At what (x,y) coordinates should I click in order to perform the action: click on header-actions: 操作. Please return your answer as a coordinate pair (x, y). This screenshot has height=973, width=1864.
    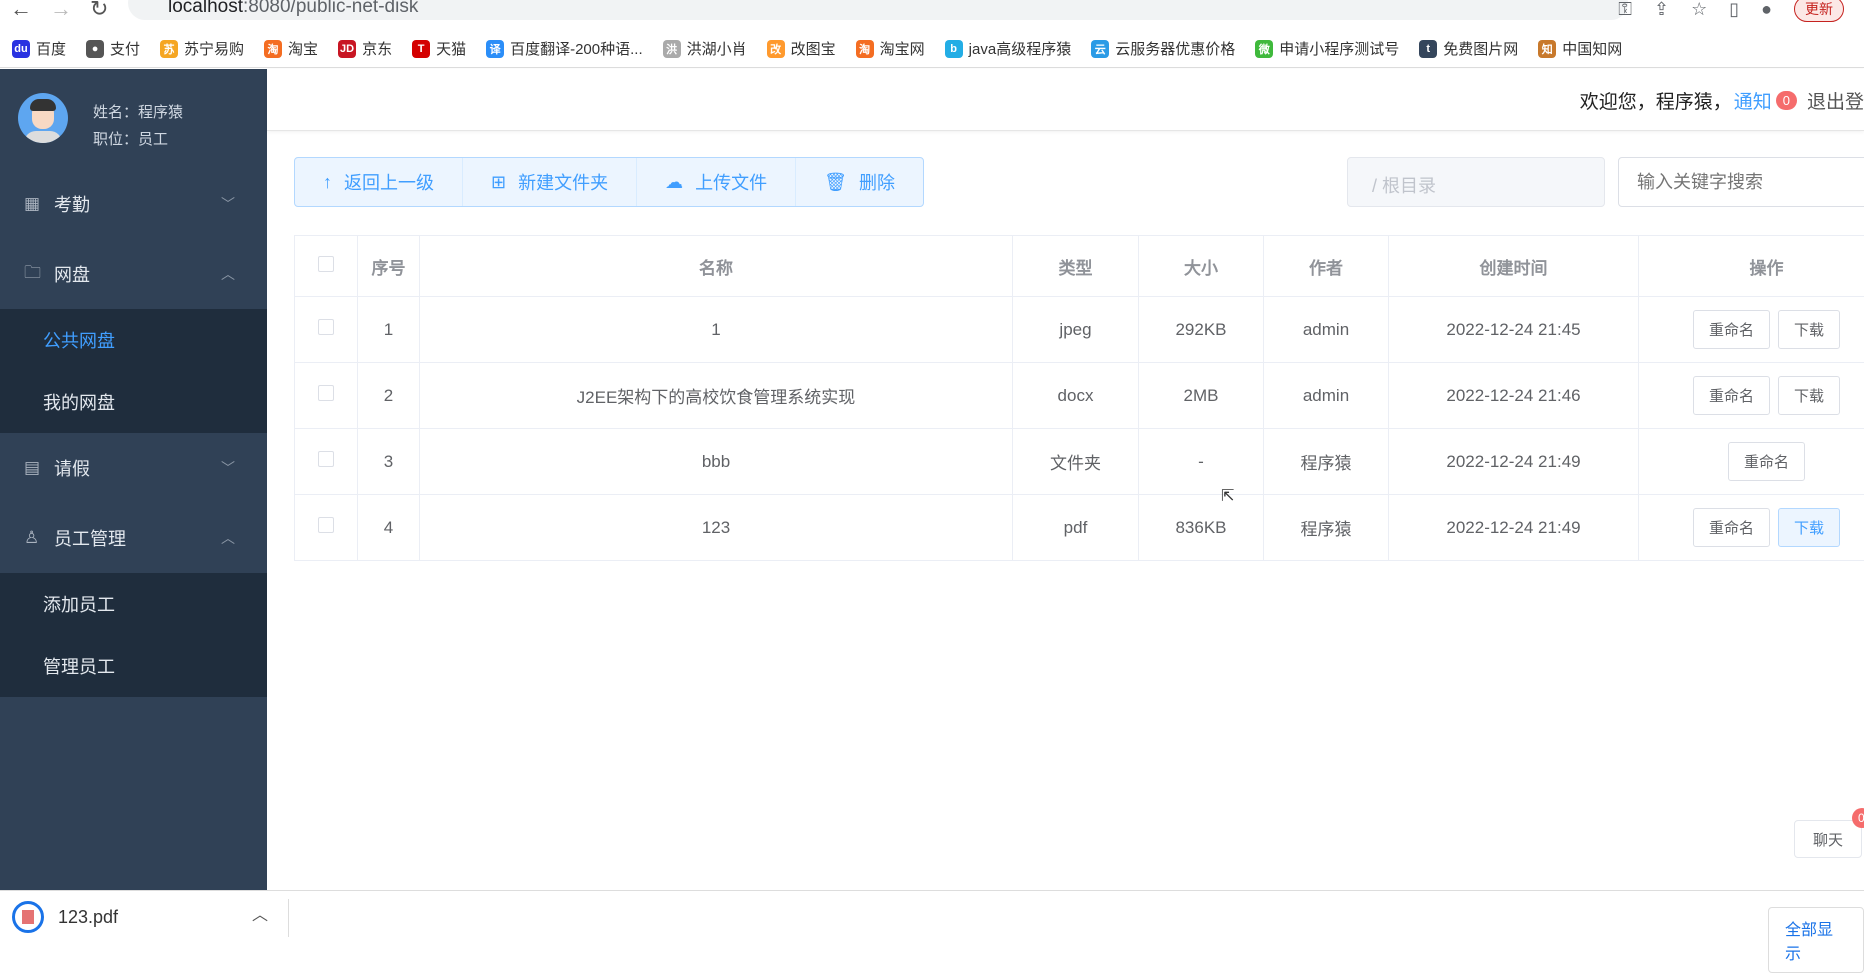
    Looking at the image, I should click on (1751, 266).